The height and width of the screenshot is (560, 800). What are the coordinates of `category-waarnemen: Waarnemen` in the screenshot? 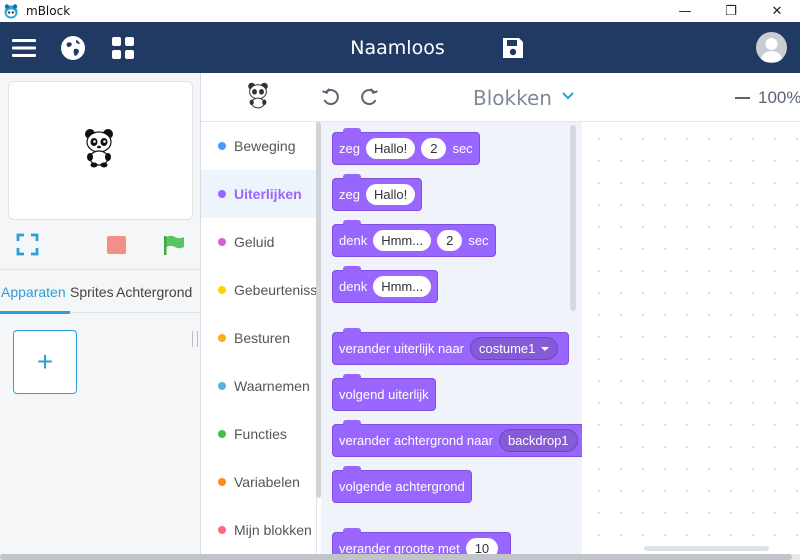 It's located at (258, 386).